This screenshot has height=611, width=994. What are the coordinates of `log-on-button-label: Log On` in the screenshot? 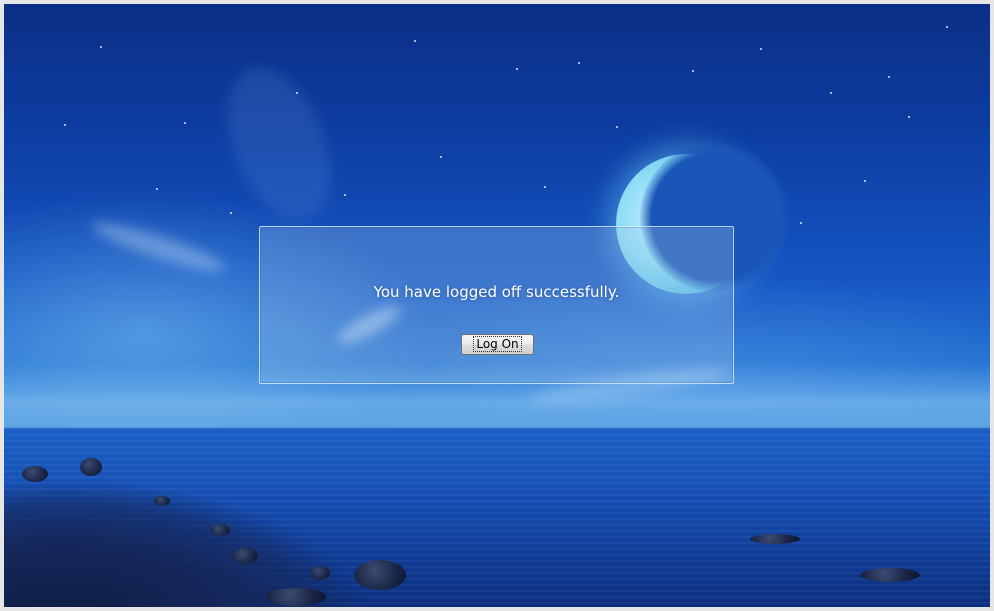 It's located at (497, 344).